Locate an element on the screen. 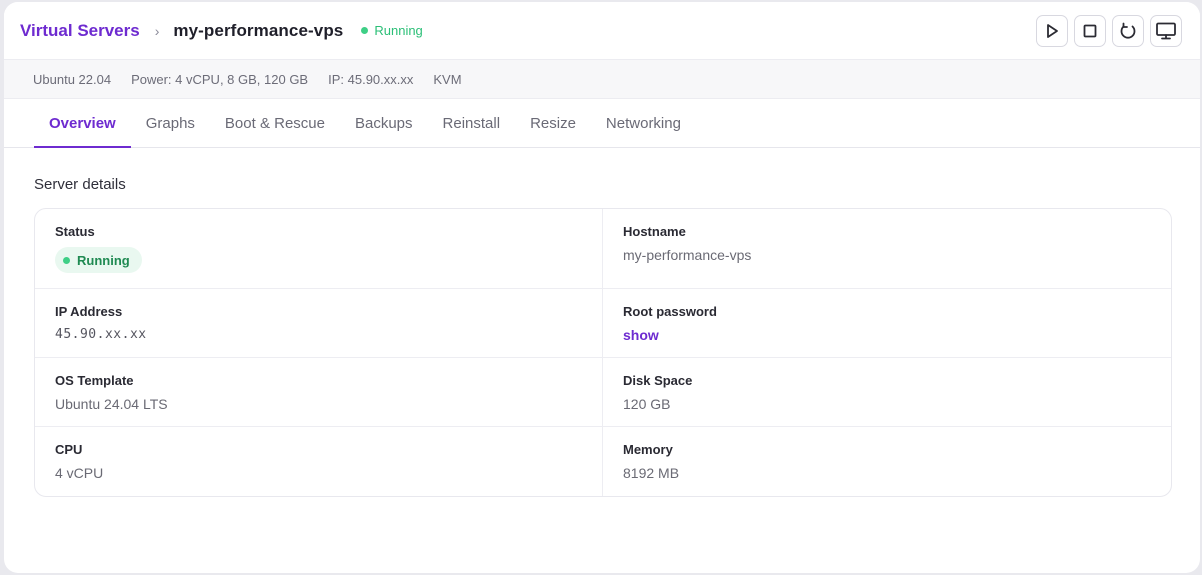 The height and width of the screenshot is (575, 1202). tab-networking: Networking is located at coordinates (643, 123).